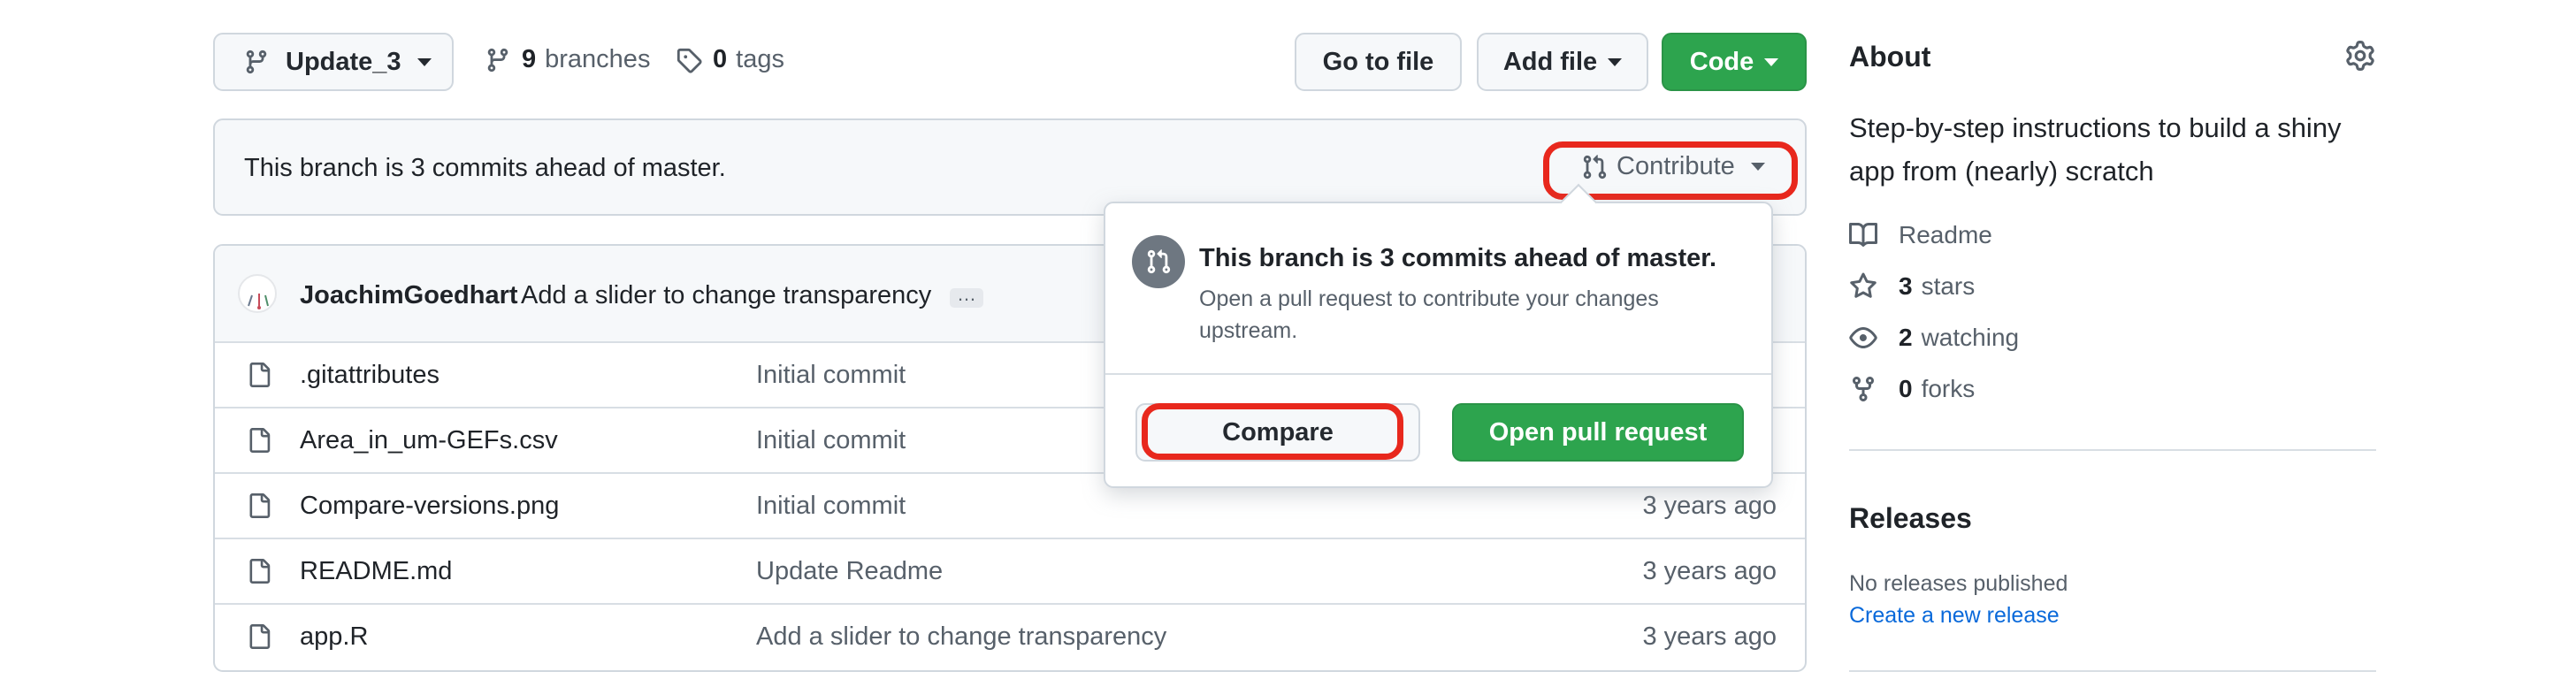  I want to click on gear-icon, so click(2360, 56).